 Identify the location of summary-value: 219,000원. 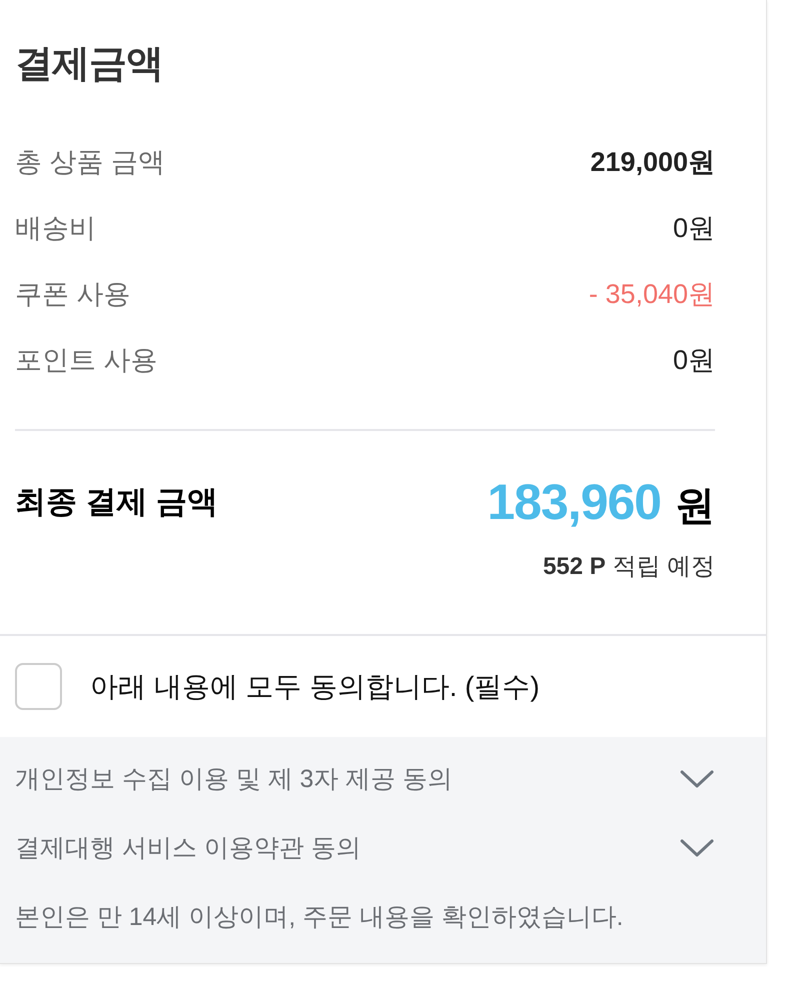
(652, 162).